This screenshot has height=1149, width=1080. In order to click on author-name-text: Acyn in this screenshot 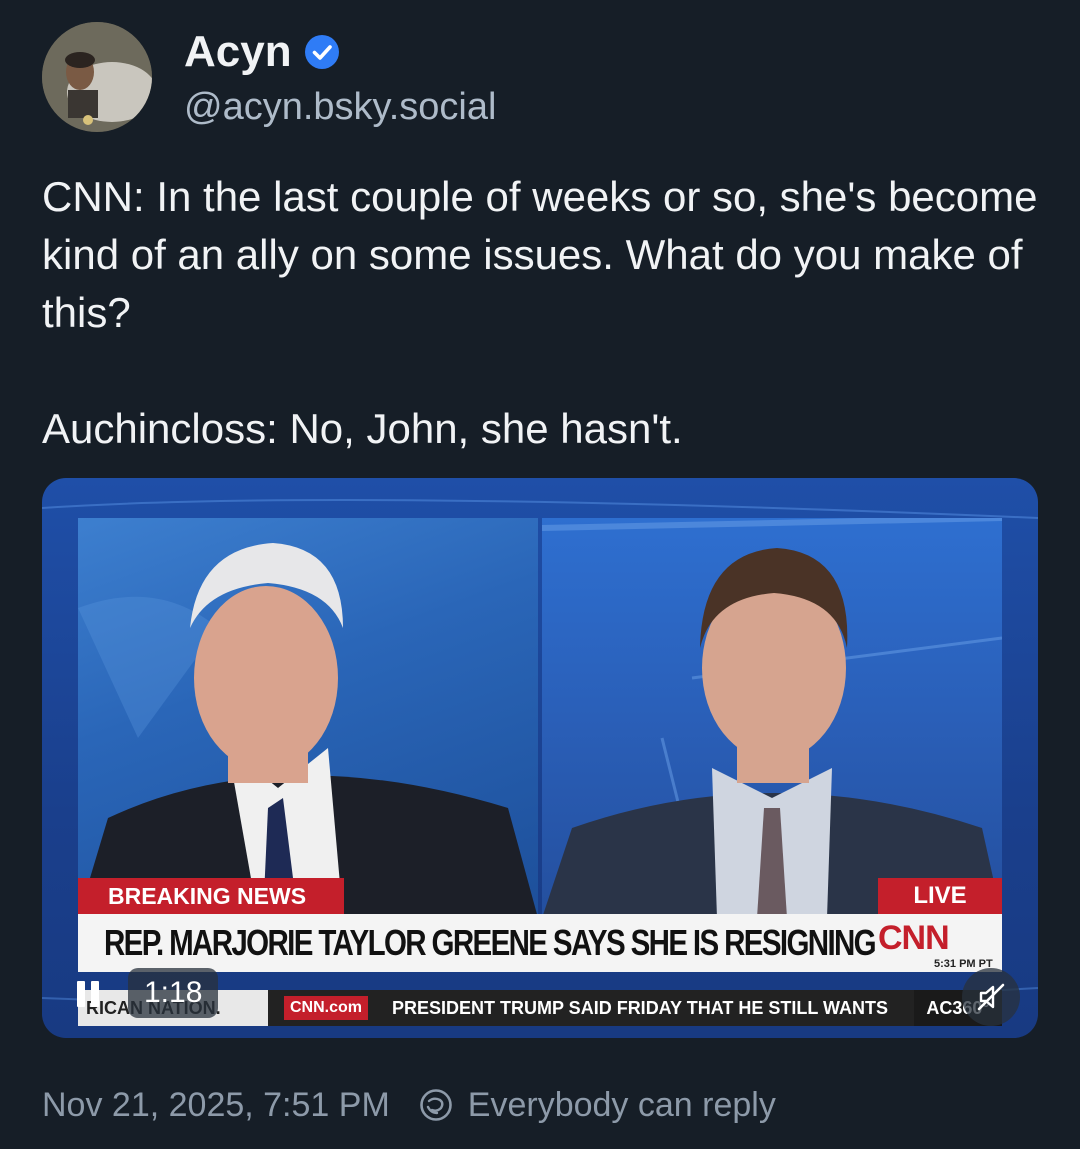, I will do `click(238, 52)`.